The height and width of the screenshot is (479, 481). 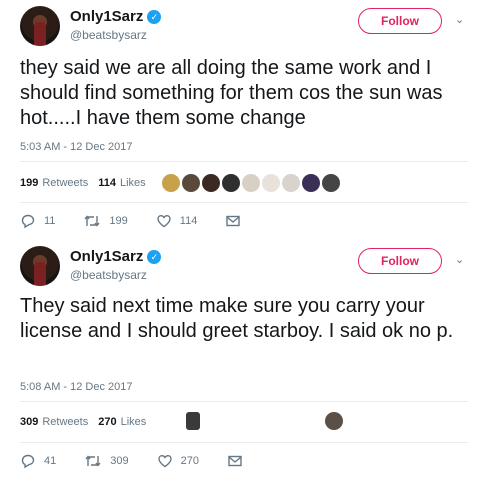 I want to click on like-count: 270, so click(x=189, y=461).